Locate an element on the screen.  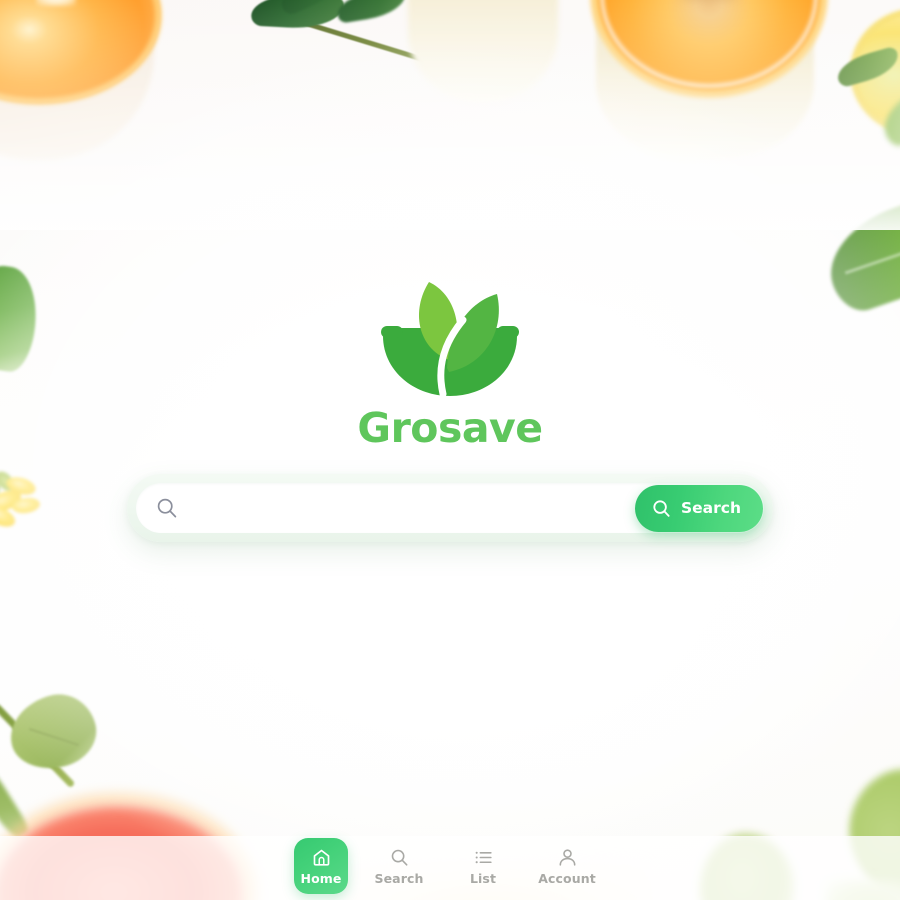
nav-label-search: Search is located at coordinates (399, 878).